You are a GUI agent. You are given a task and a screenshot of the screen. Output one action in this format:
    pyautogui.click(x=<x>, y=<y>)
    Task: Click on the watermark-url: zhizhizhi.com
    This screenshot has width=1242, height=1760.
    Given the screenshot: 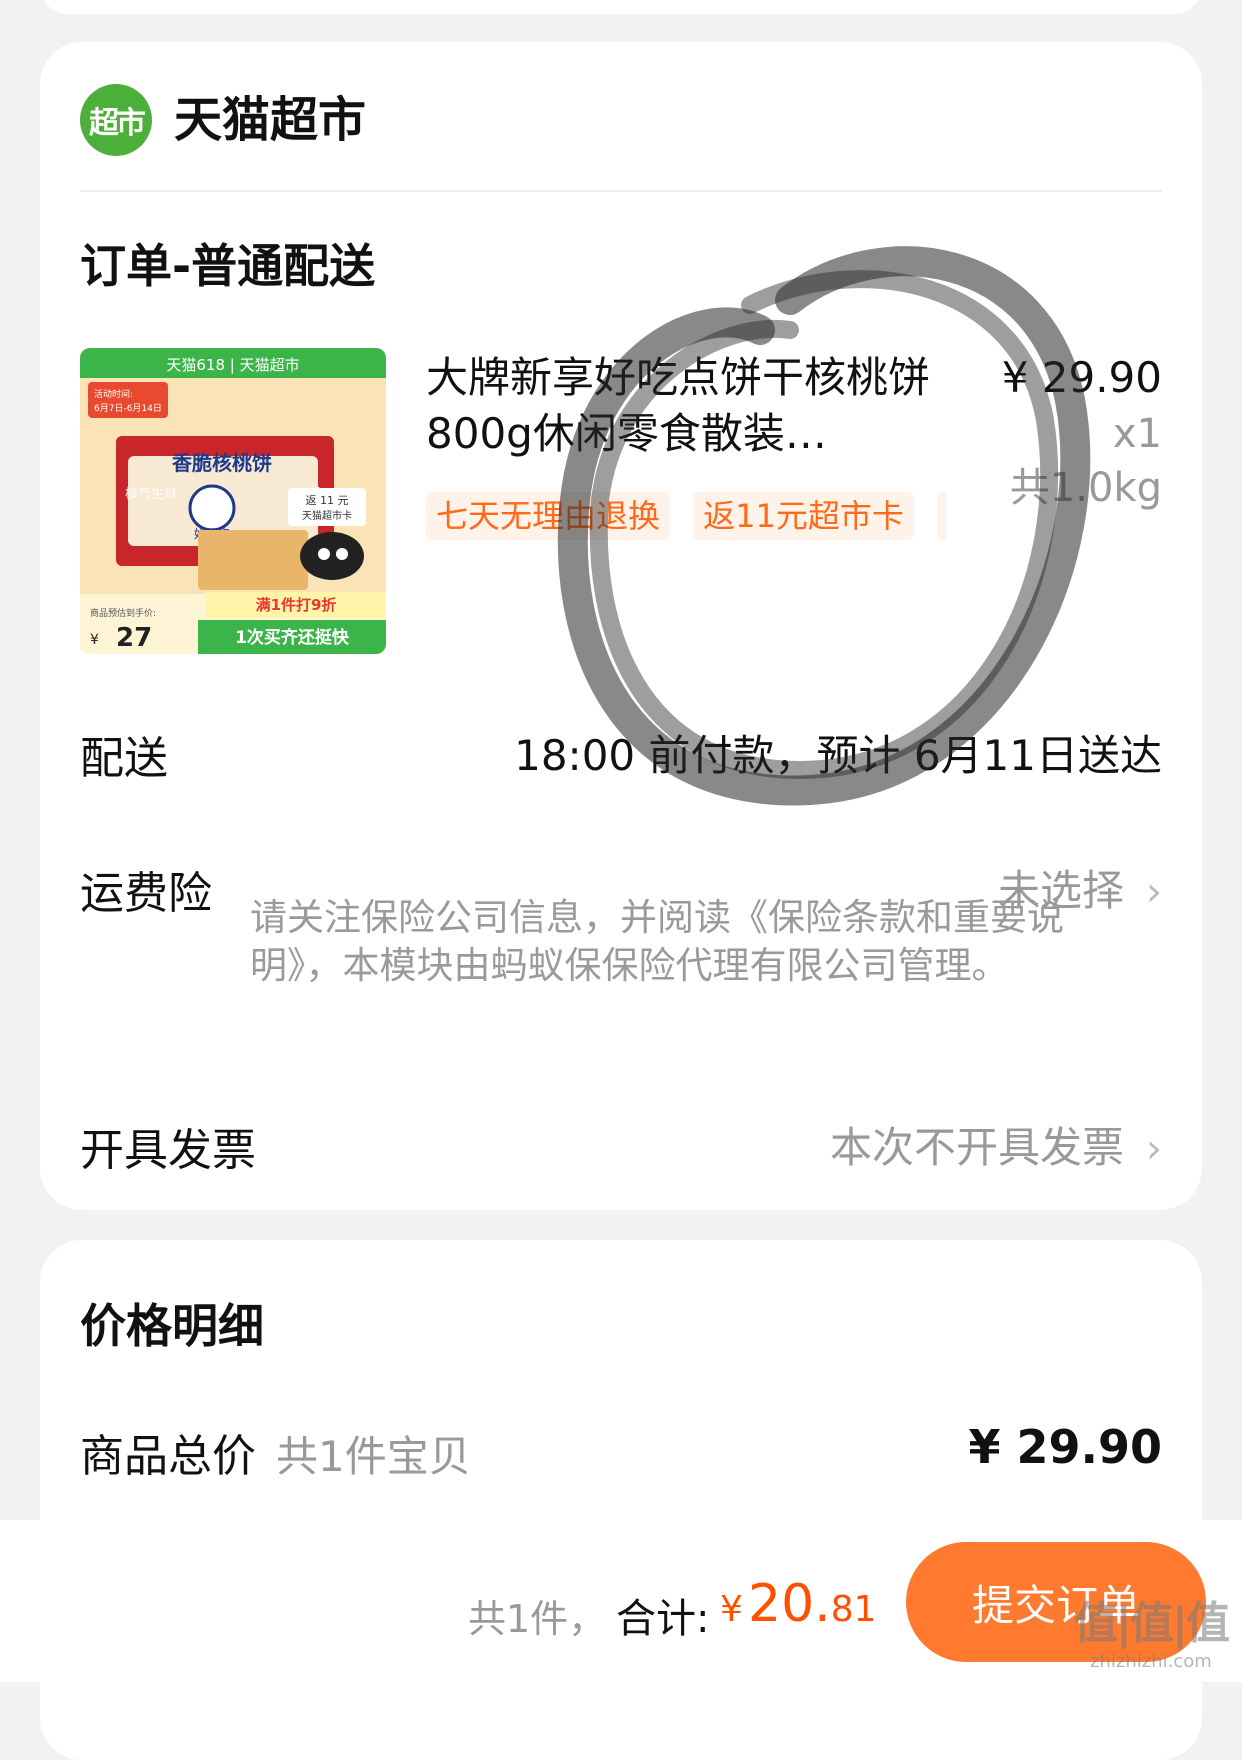 What is the action you would take?
    pyautogui.click(x=1151, y=1661)
    